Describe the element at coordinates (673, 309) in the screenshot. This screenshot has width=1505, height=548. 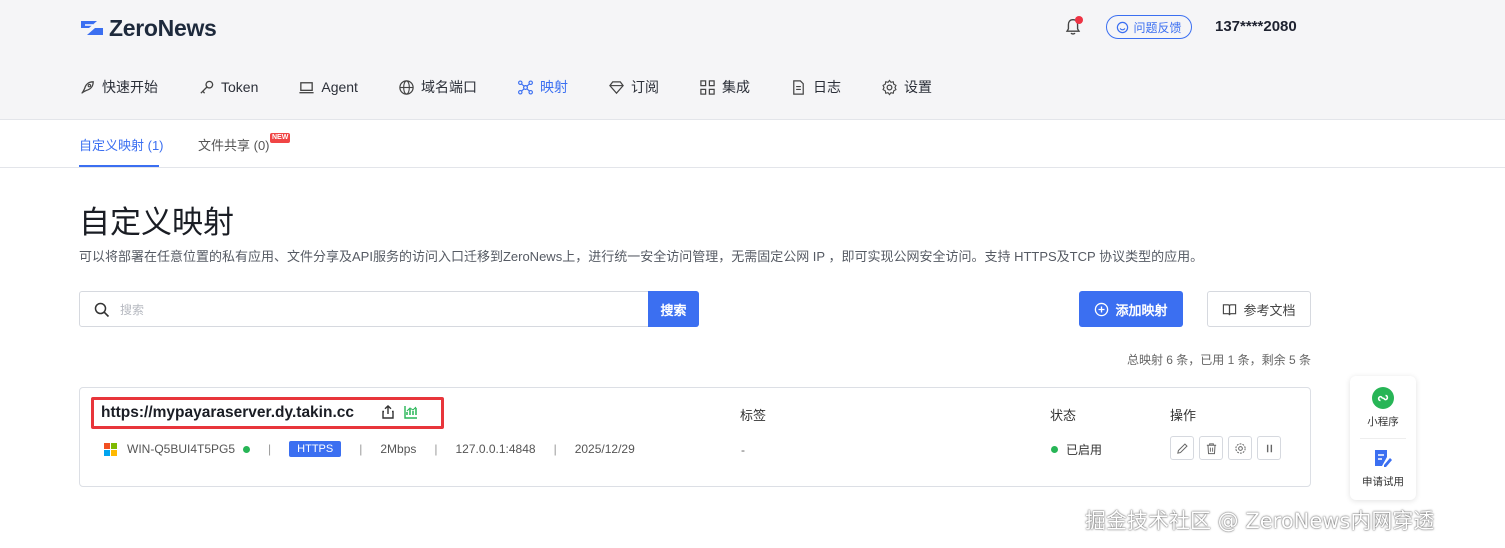
I see `search-button: 搜索` at that location.